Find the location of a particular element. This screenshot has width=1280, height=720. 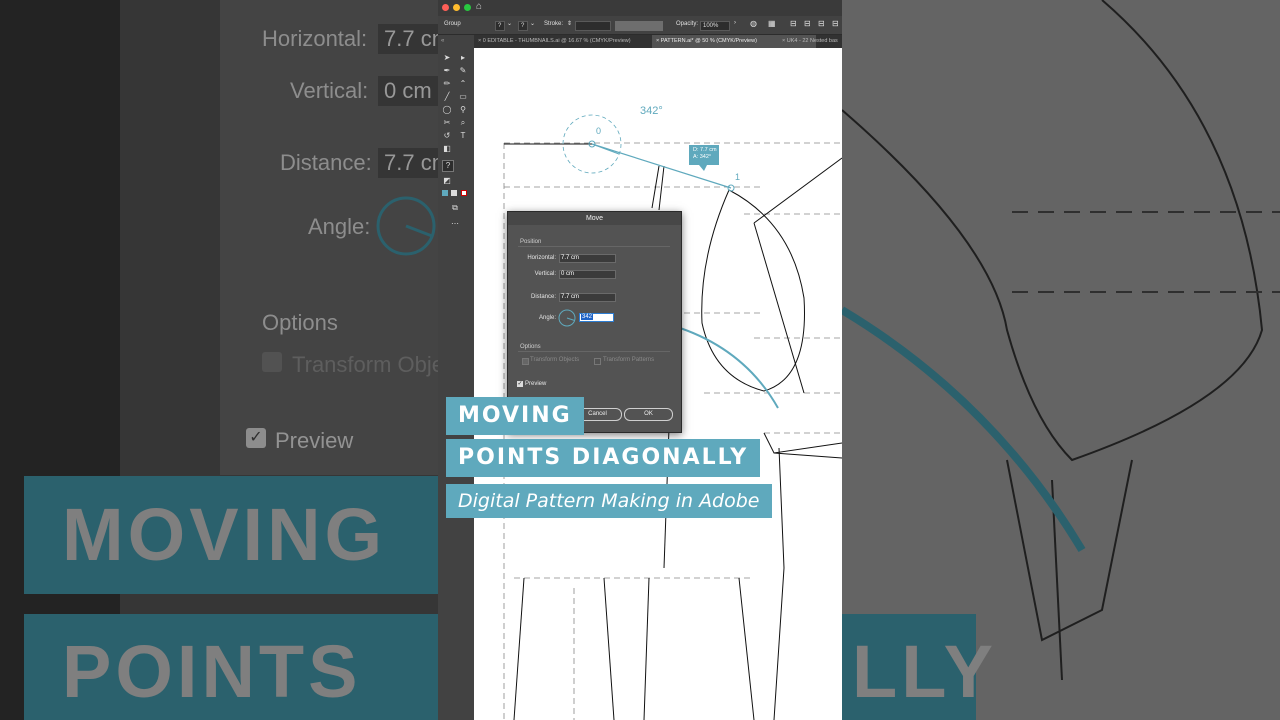

rotate-tool-icon: ↺ is located at coordinates (447, 136).